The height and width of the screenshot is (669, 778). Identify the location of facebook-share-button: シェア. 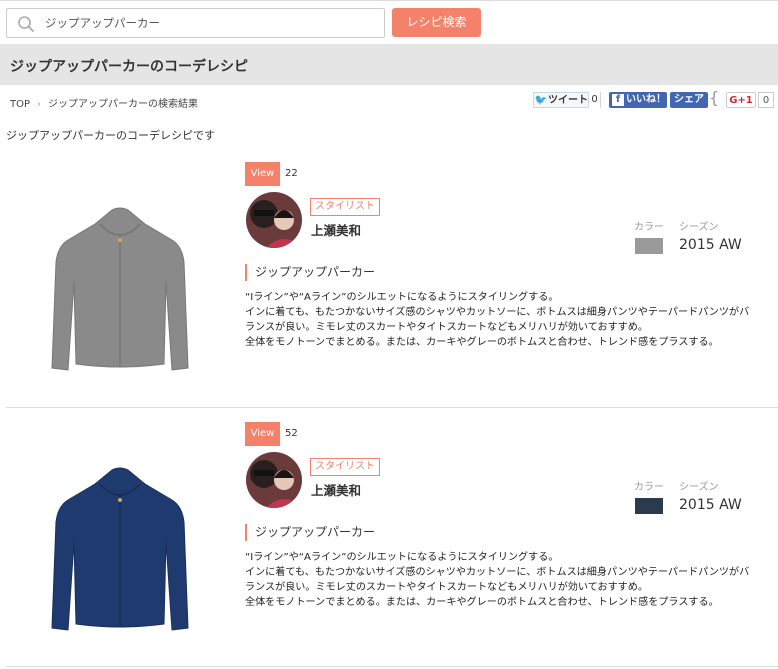
(689, 100).